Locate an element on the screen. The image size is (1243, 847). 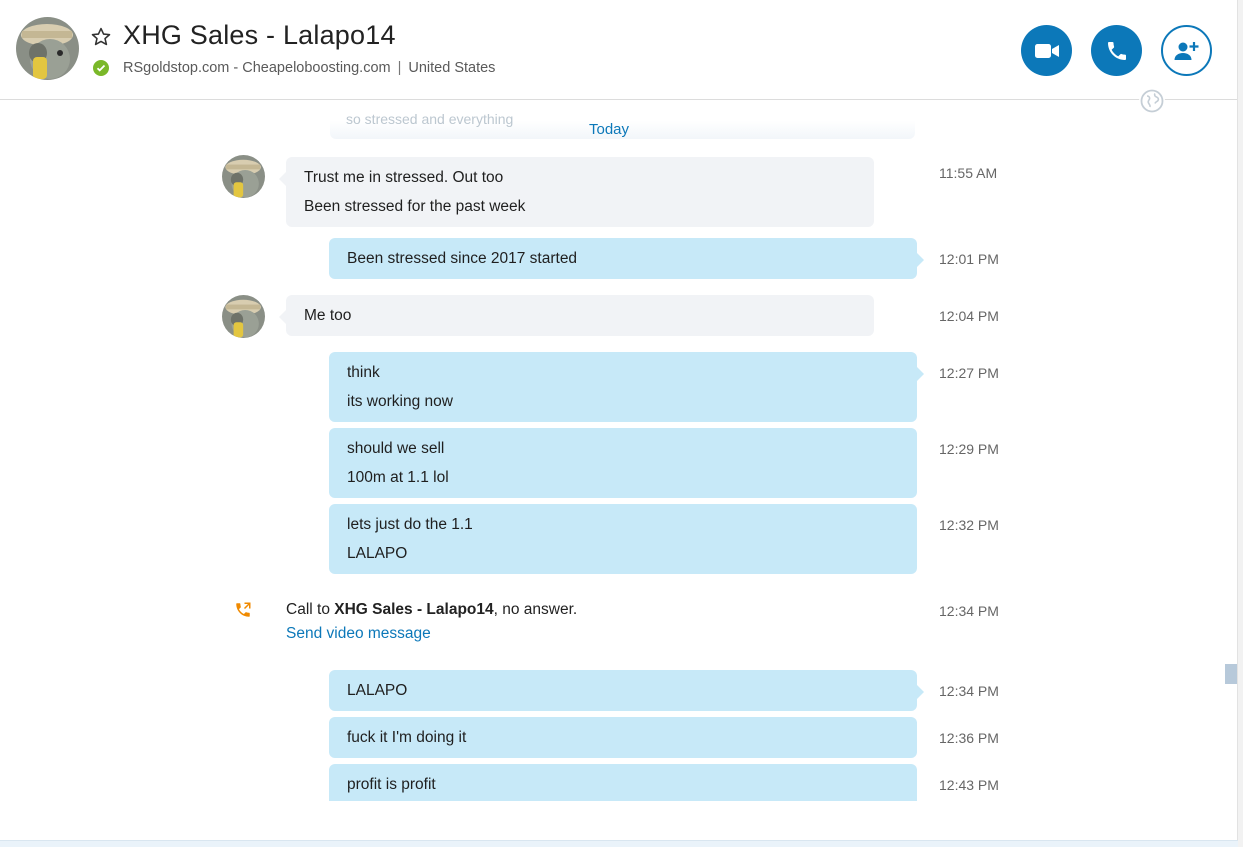
message-text: Been stressed for the past week is located at coordinates (415, 206).